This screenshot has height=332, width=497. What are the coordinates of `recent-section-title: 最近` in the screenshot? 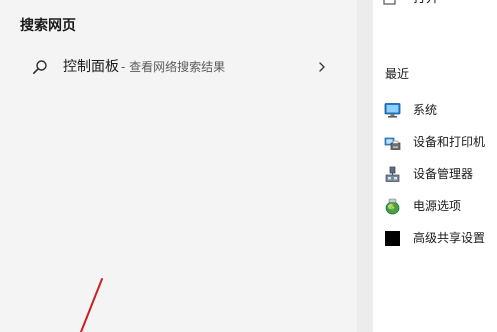 It's located at (397, 74).